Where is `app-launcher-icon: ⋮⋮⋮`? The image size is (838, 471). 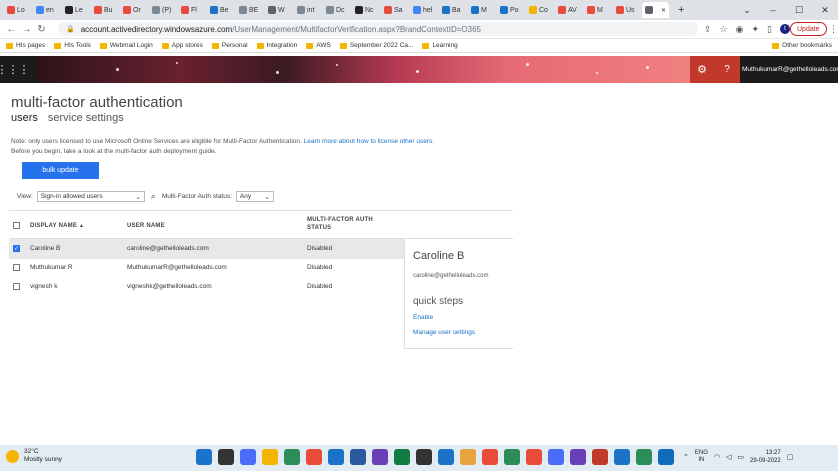 app-launcher-icon: ⋮⋮⋮ is located at coordinates (15, 69).